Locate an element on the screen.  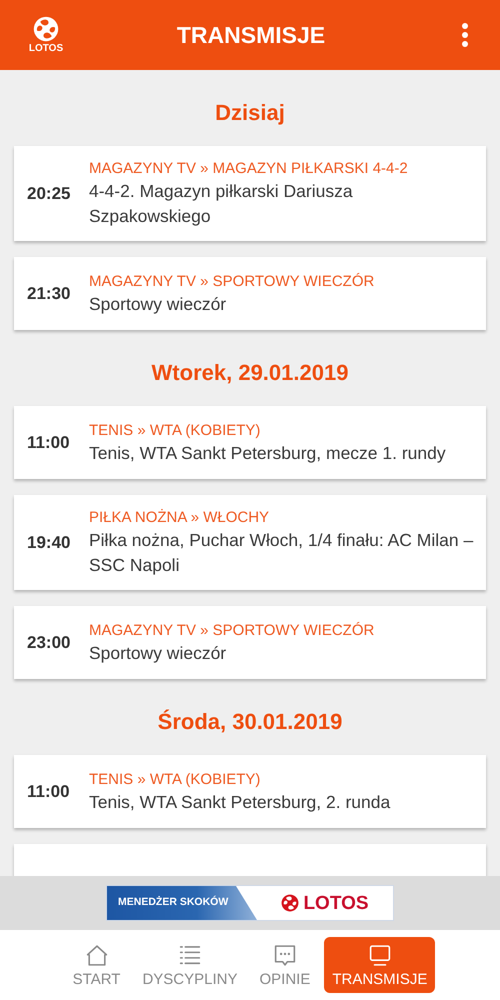
broadcast-time: 20:25 is located at coordinates (49, 193).